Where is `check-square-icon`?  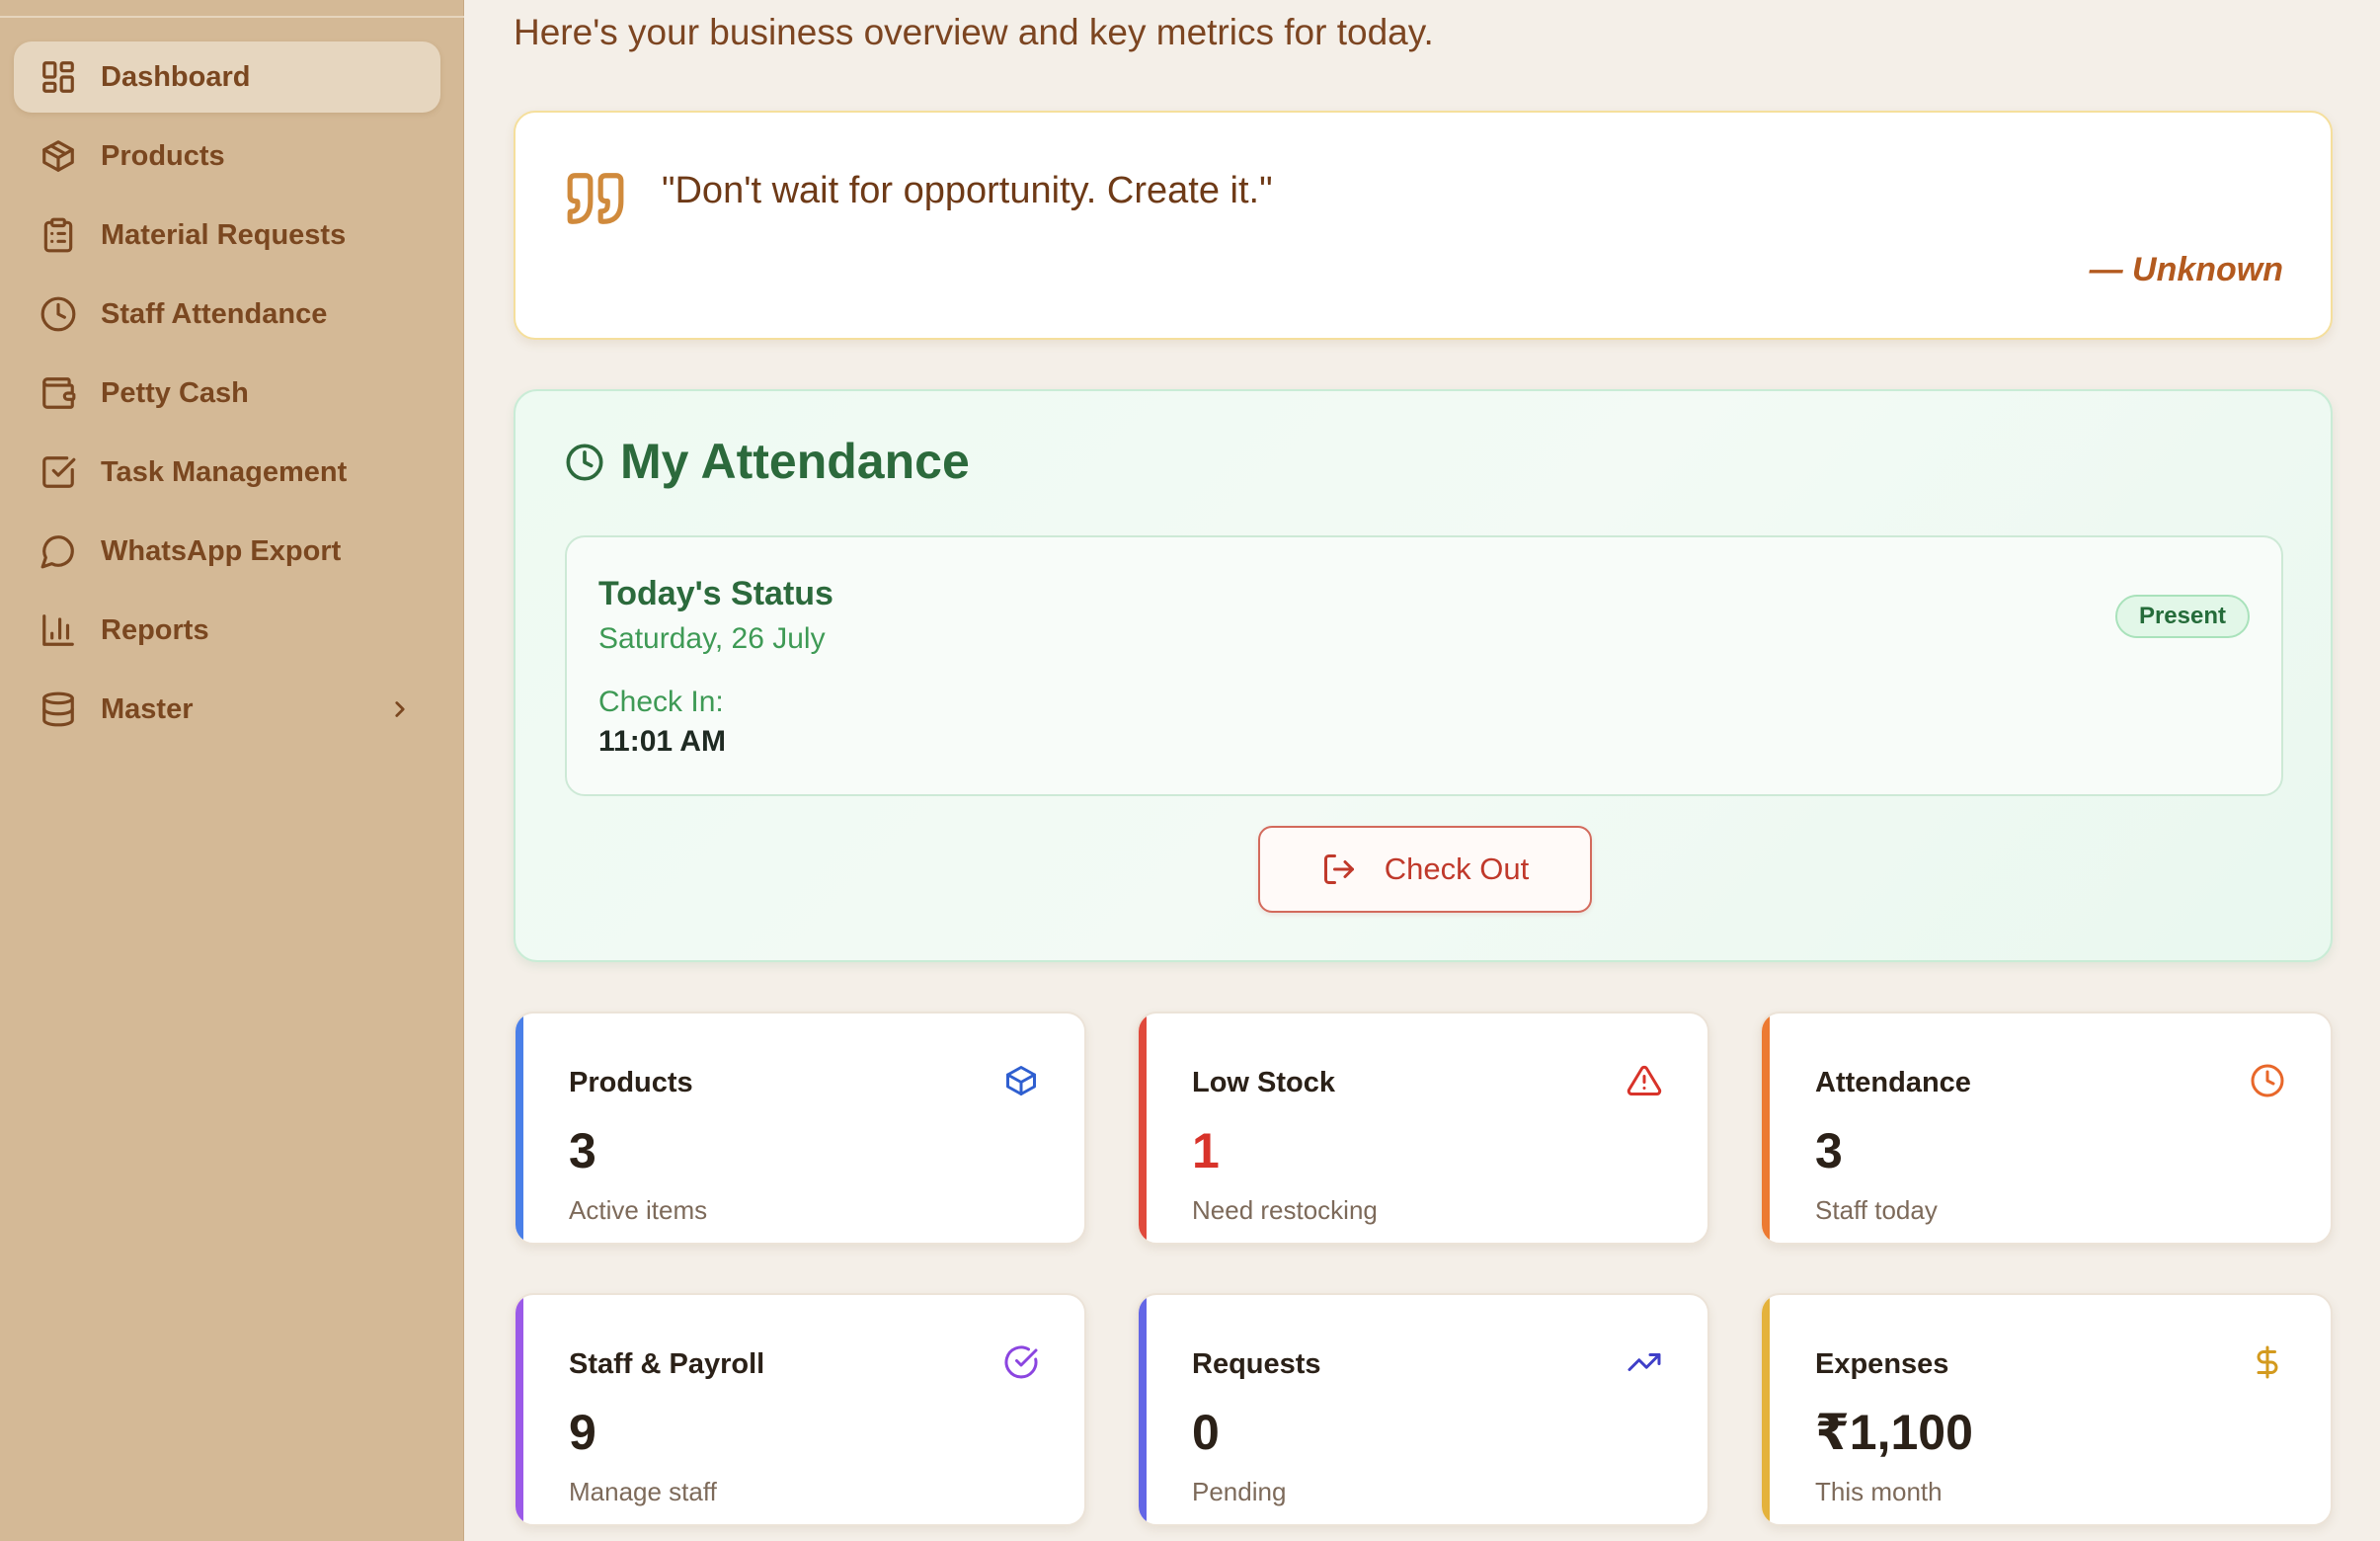
check-square-icon is located at coordinates (58, 472).